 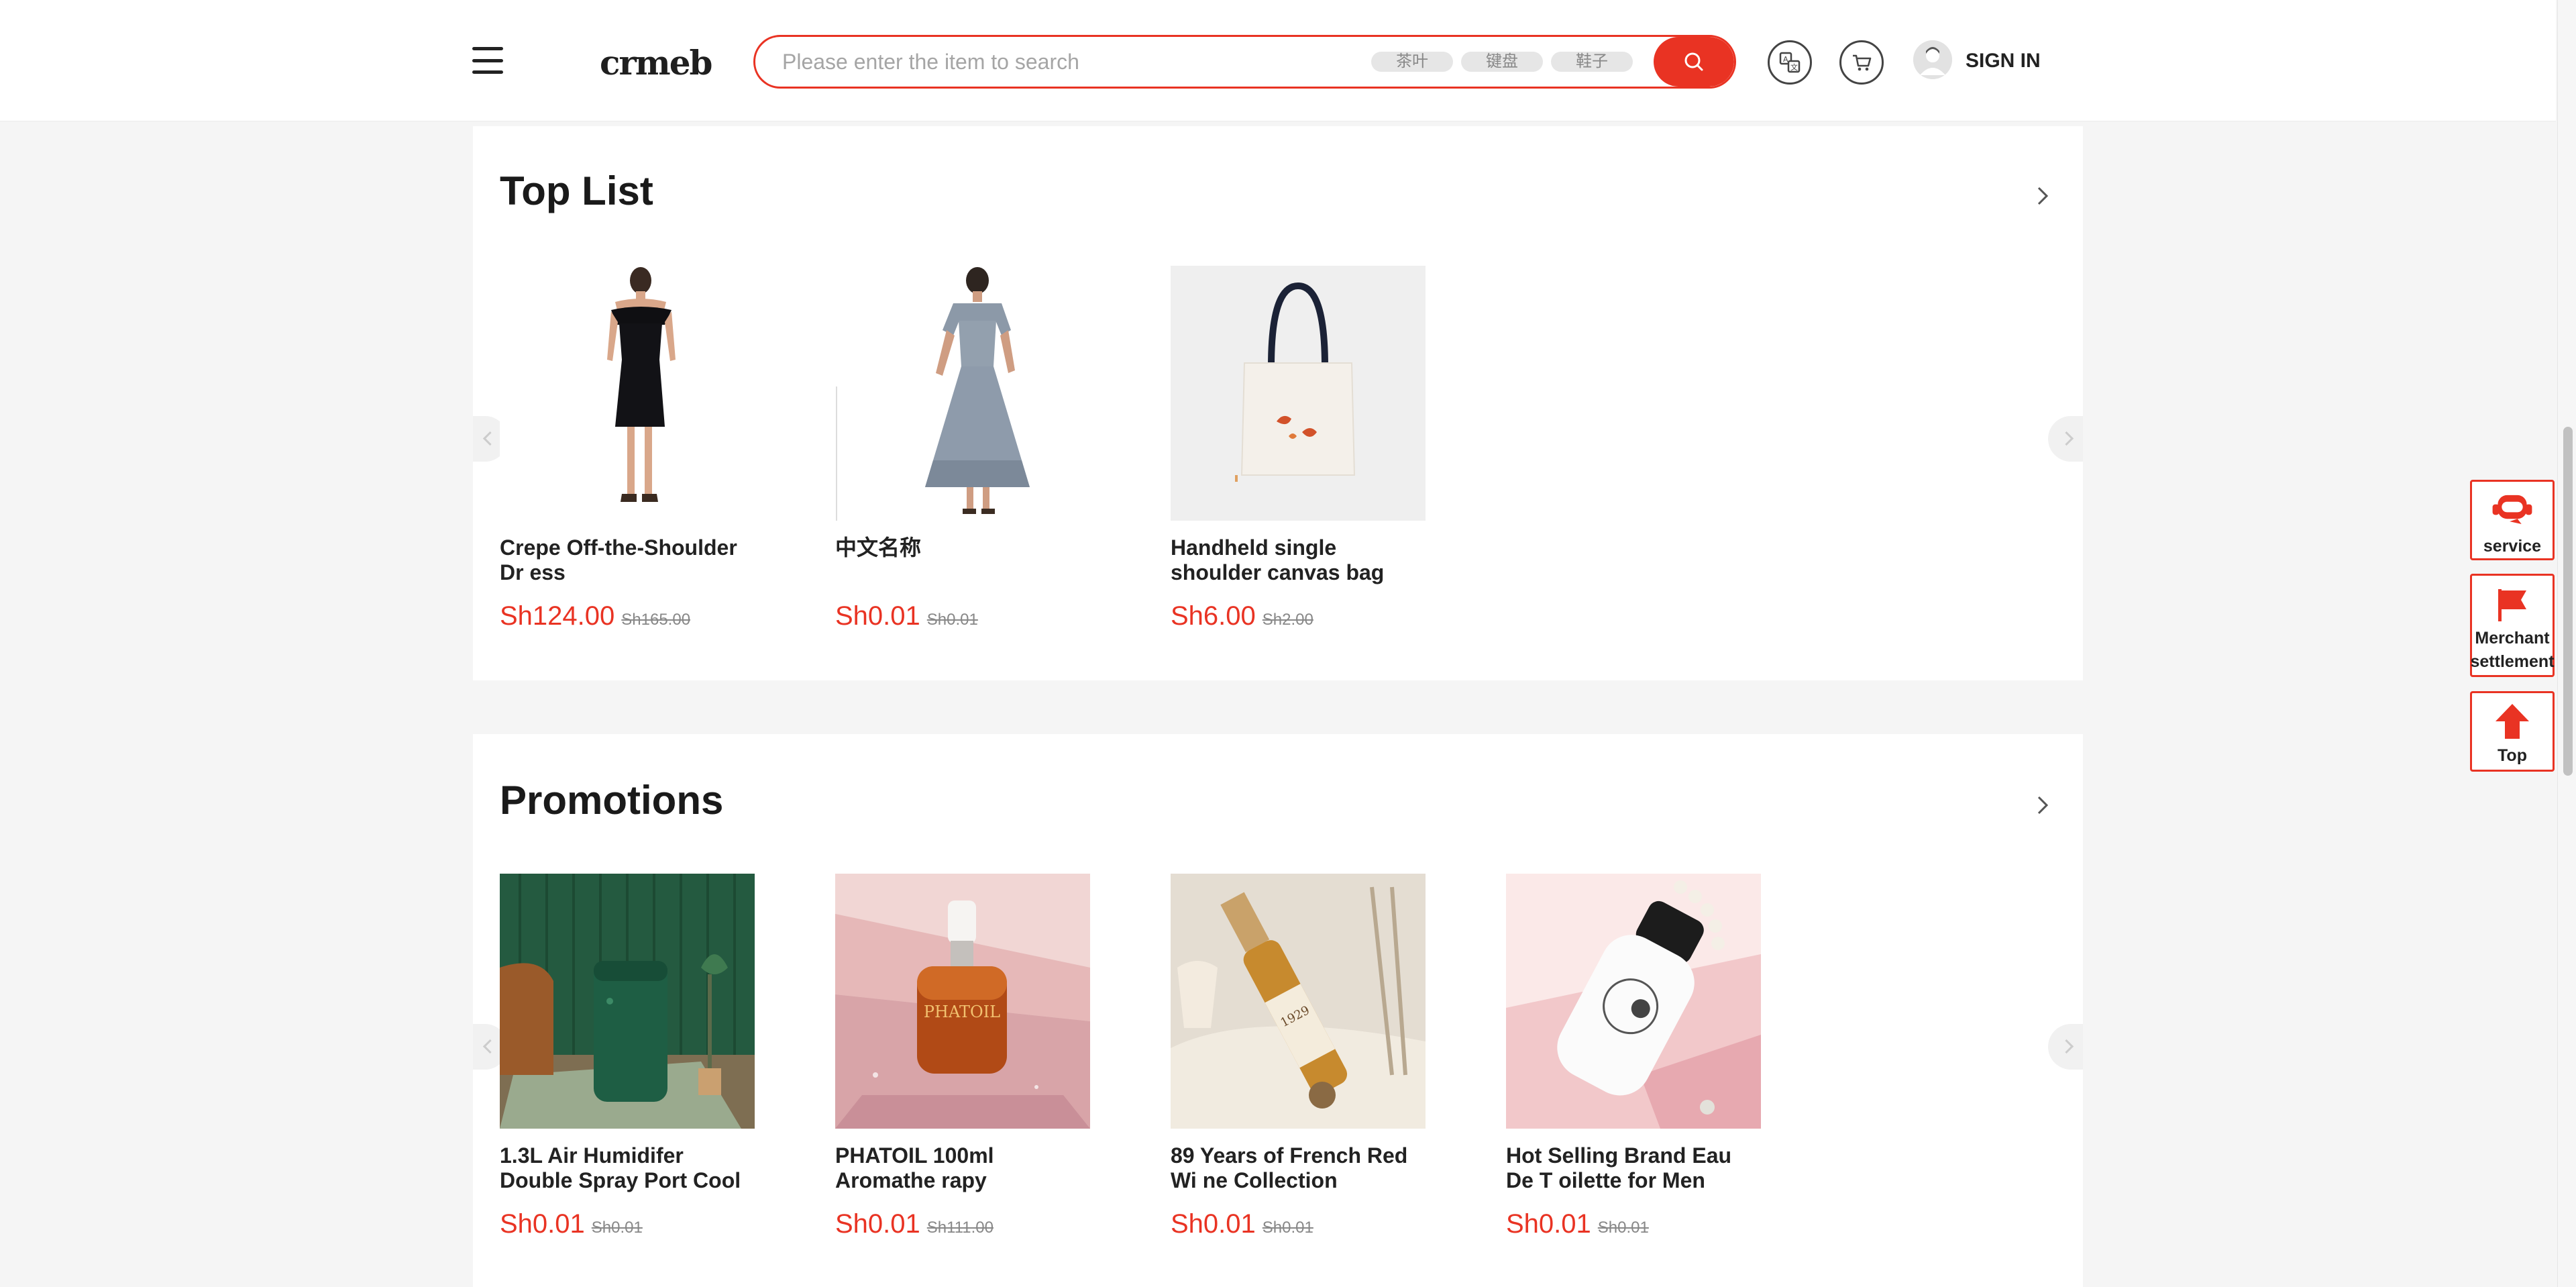 I want to click on product-image: 1929, so click(x=1298, y=1001).